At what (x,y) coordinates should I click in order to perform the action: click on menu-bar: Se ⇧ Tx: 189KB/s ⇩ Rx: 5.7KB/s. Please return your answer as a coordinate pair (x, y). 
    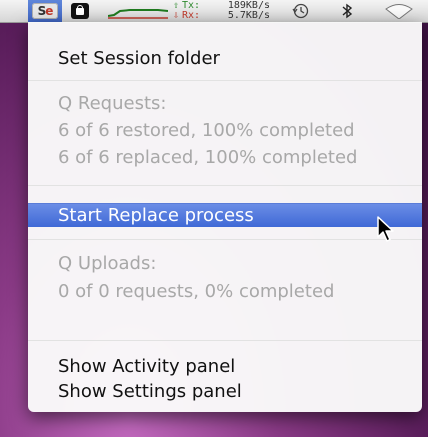
    Looking at the image, I should click on (214, 11).